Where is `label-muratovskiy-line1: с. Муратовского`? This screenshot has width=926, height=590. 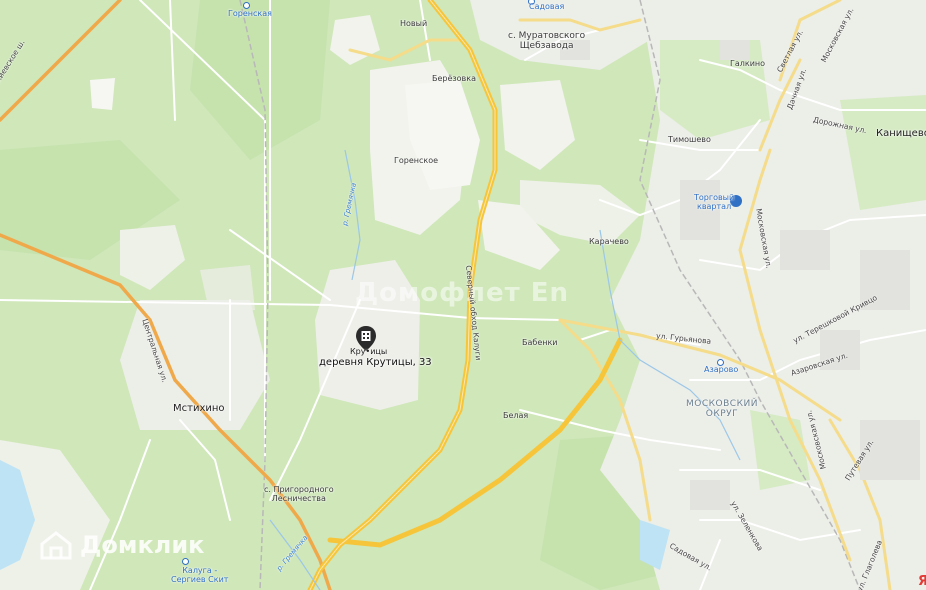
label-muratovskiy-line1: с. Муратовского is located at coordinates (547, 36).